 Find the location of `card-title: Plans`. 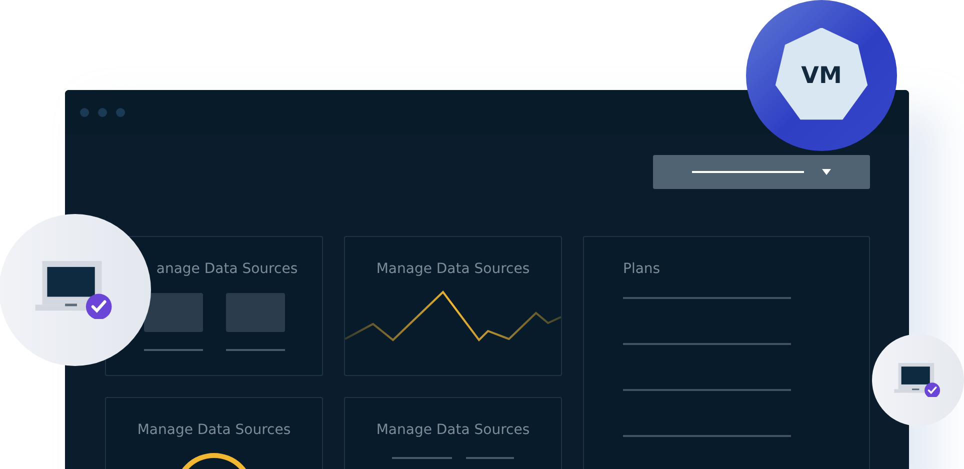

card-title: Plans is located at coordinates (641, 269).